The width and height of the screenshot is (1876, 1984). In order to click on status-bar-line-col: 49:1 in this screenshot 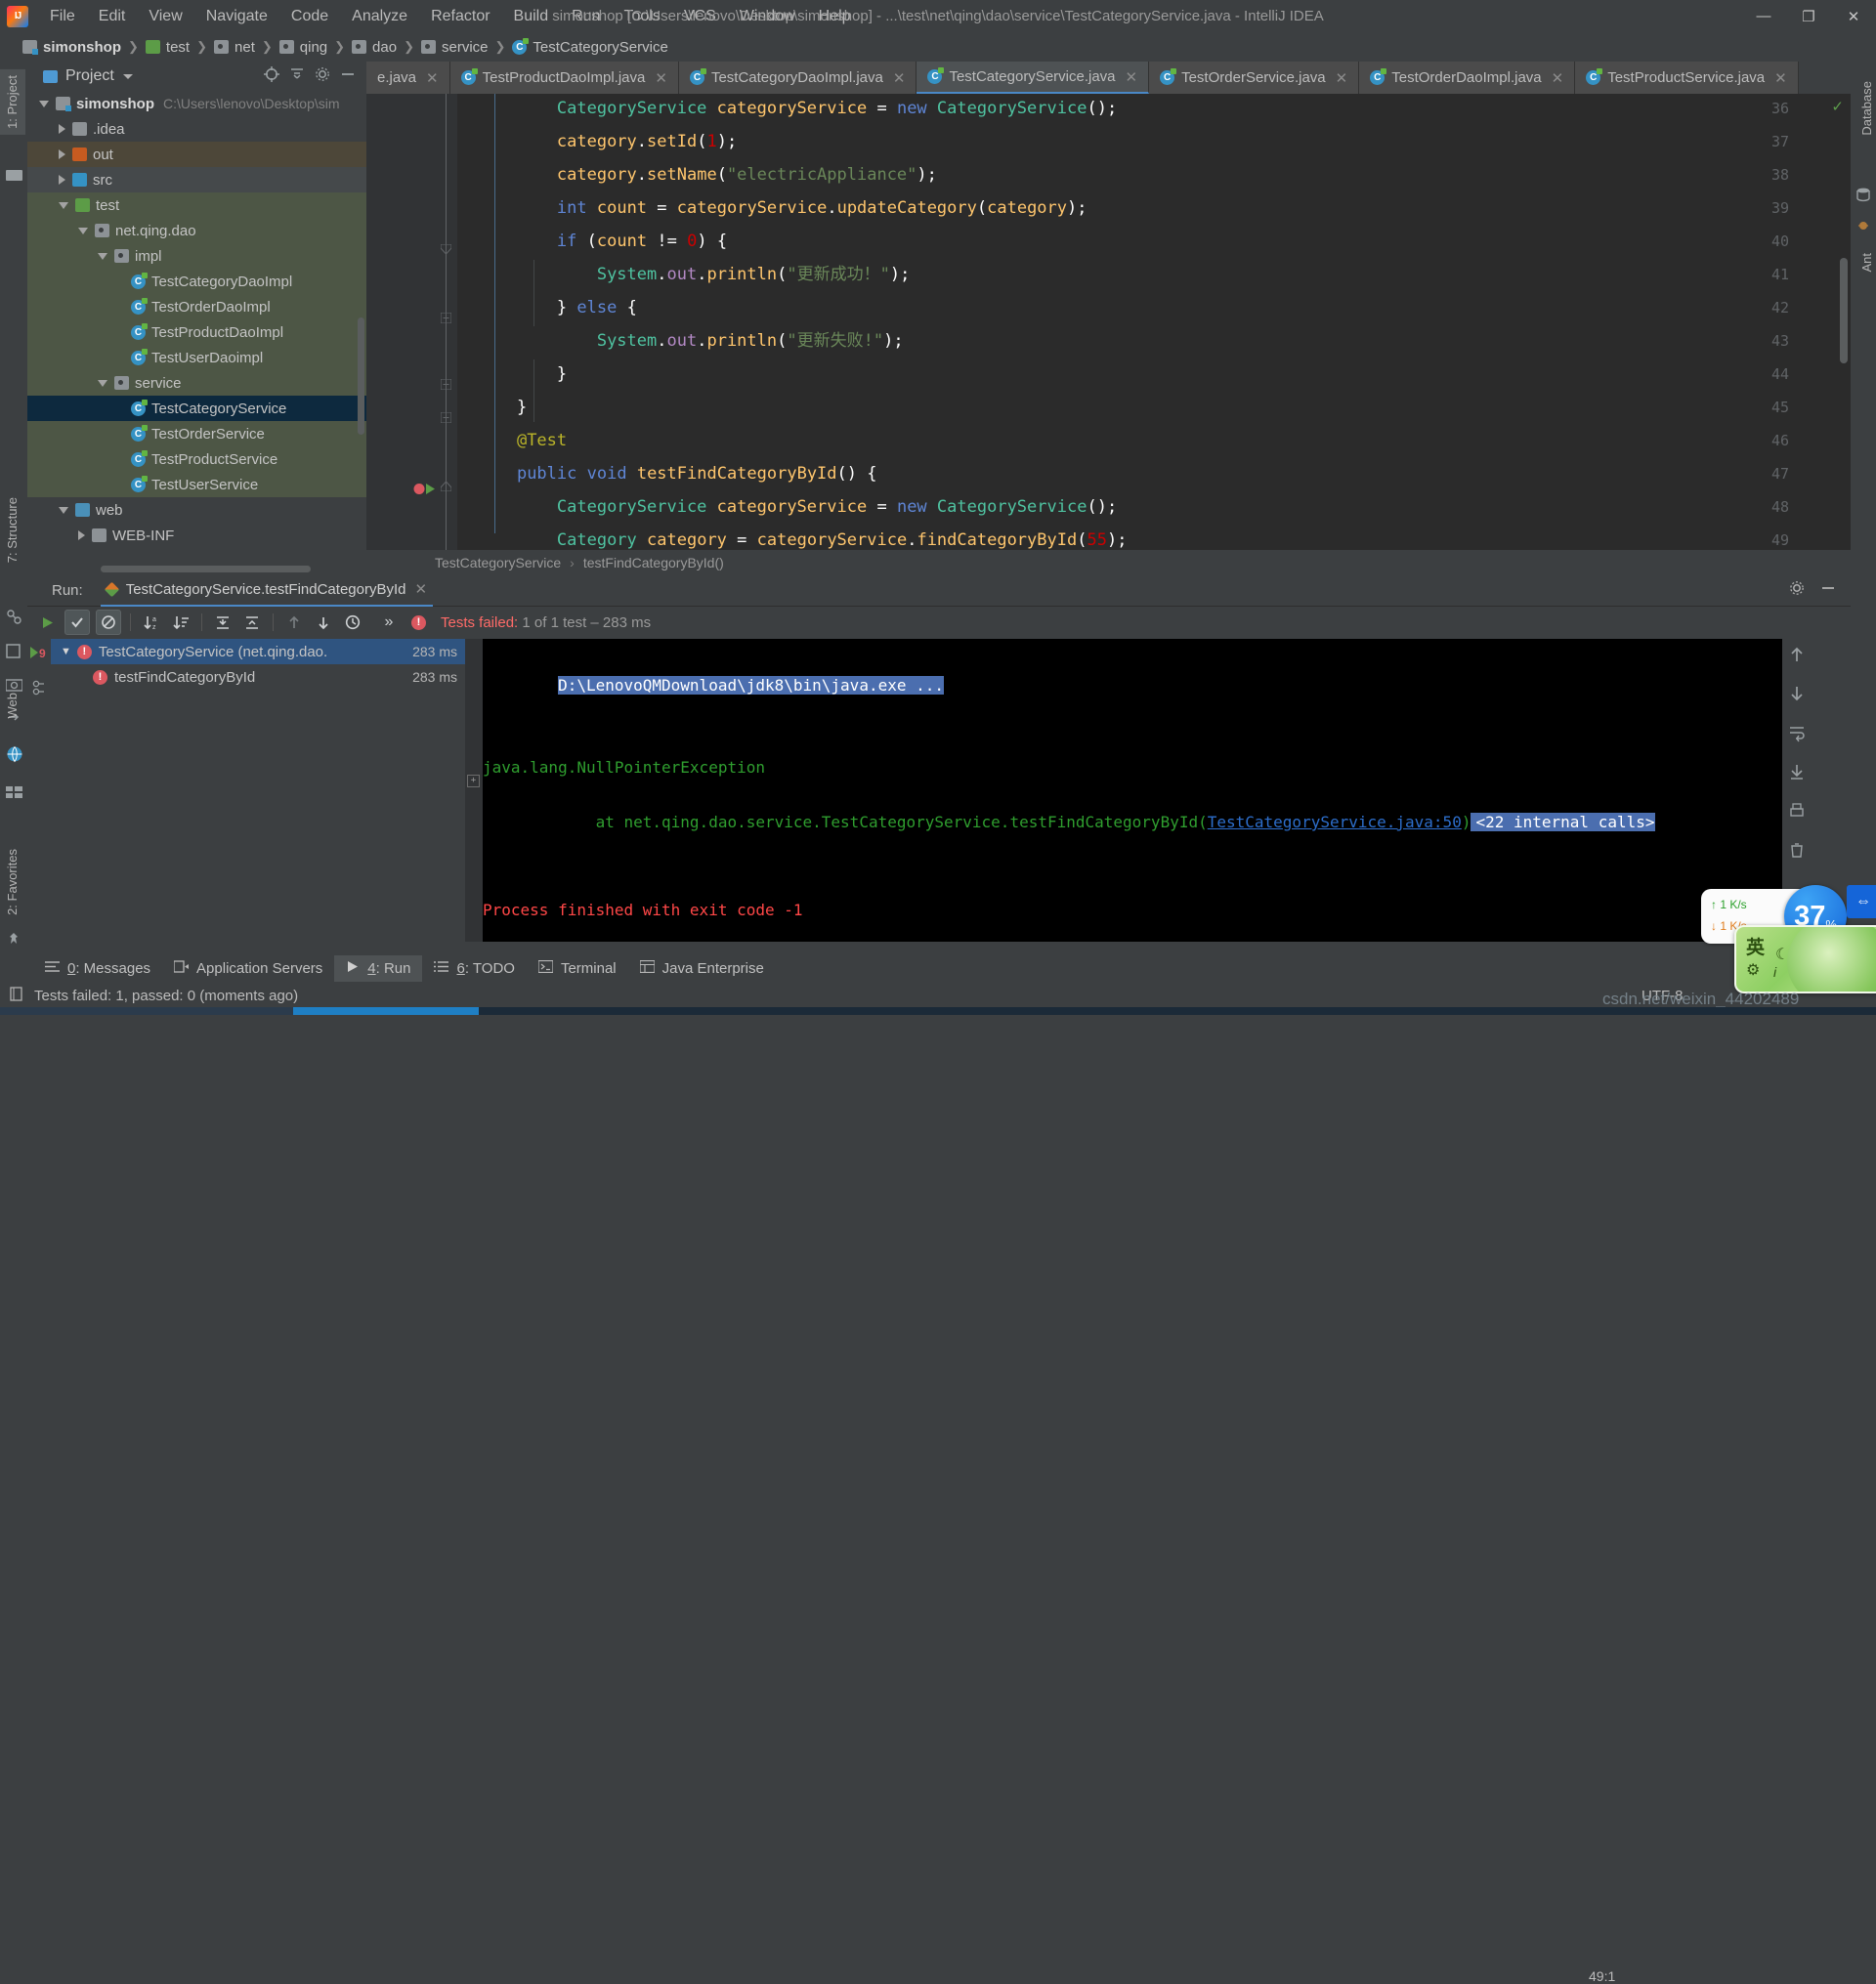, I will do `click(1602, 1976)`.